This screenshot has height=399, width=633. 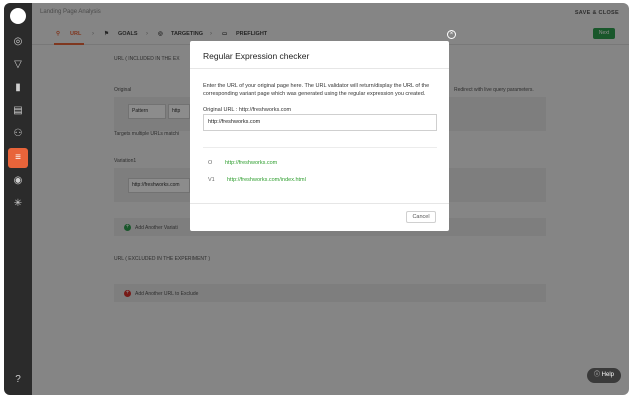 I want to click on app-logo, so click(x=18, y=16).